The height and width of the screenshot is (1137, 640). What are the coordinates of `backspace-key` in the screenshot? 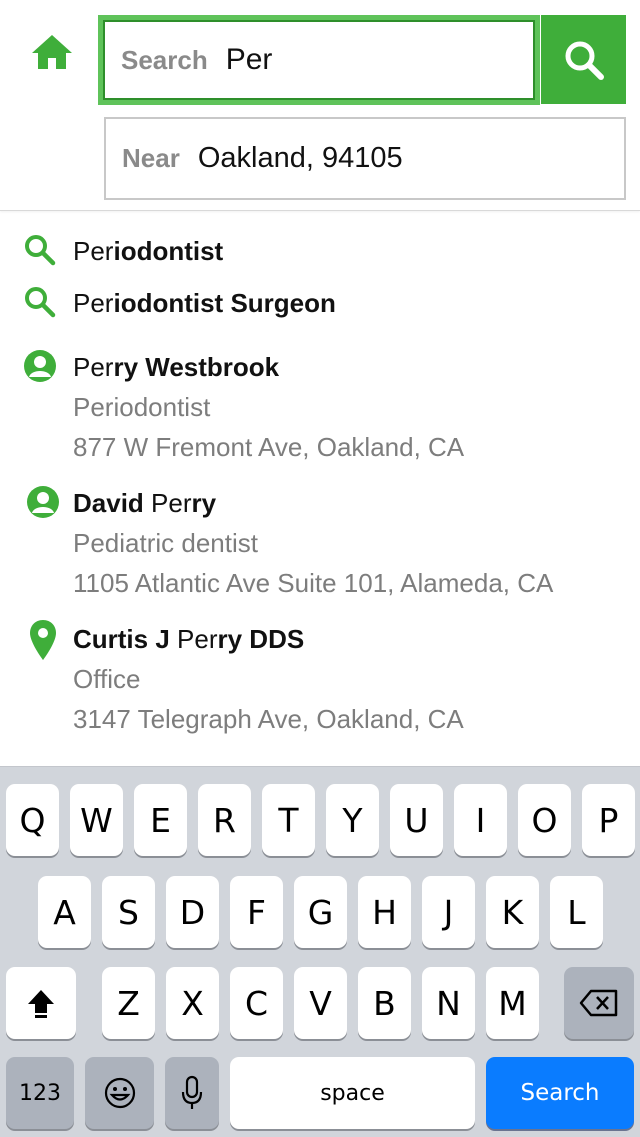 It's located at (599, 1003).